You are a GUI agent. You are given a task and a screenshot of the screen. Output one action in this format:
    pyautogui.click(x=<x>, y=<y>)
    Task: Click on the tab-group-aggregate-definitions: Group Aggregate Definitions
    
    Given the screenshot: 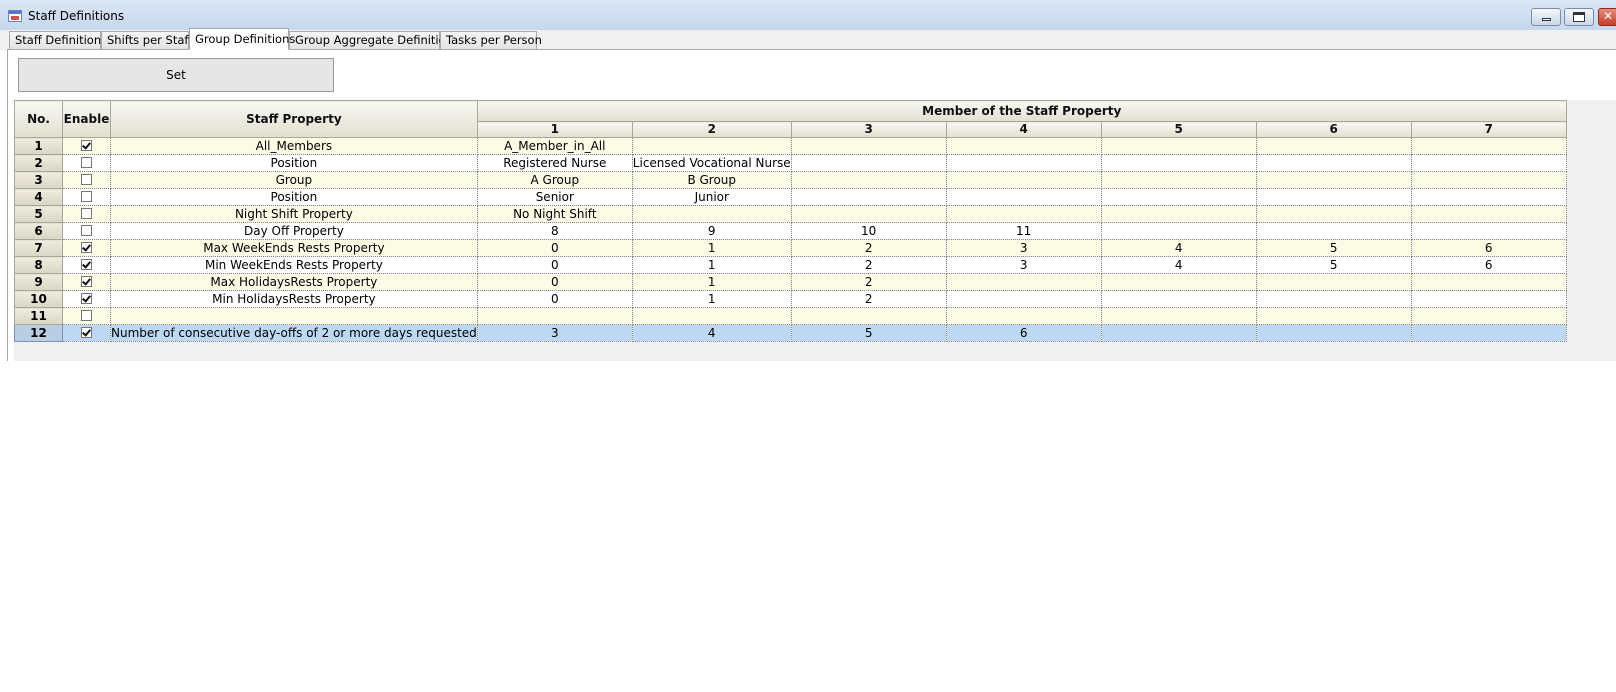 What is the action you would take?
    pyautogui.click(x=374, y=40)
    